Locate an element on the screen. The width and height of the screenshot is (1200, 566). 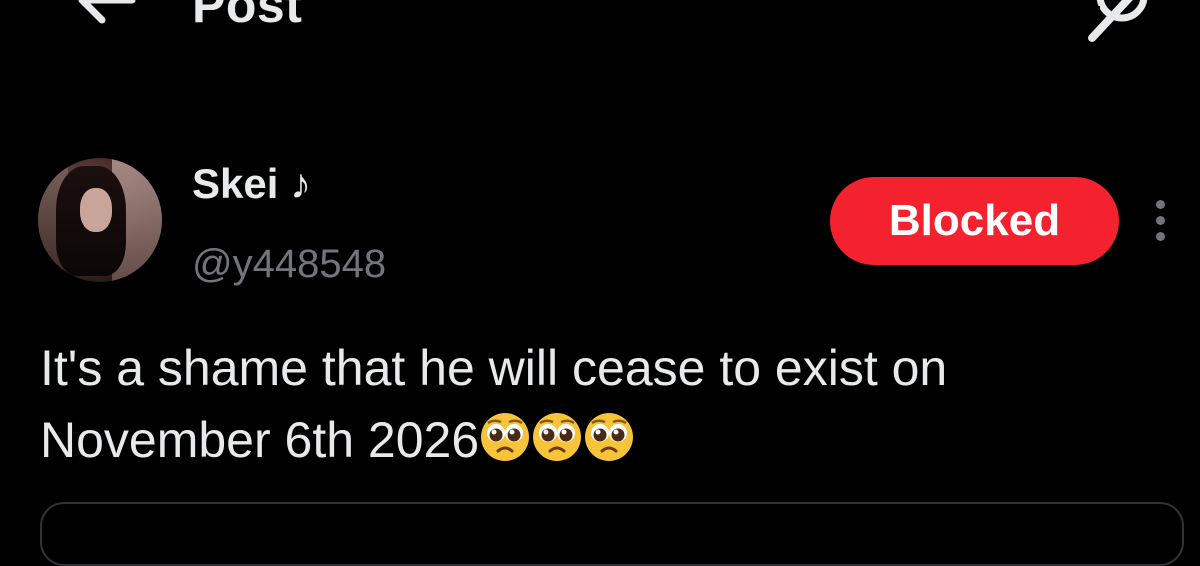
top-app-bar: Post is located at coordinates (600, 30).